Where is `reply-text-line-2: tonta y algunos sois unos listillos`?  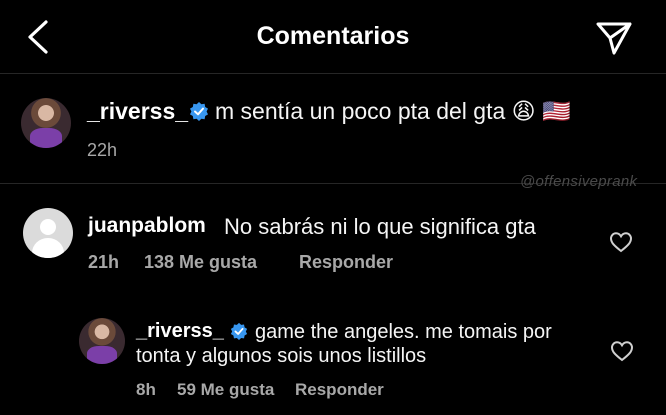 reply-text-line-2: tonta y algunos sois unos listillos is located at coordinates (281, 356).